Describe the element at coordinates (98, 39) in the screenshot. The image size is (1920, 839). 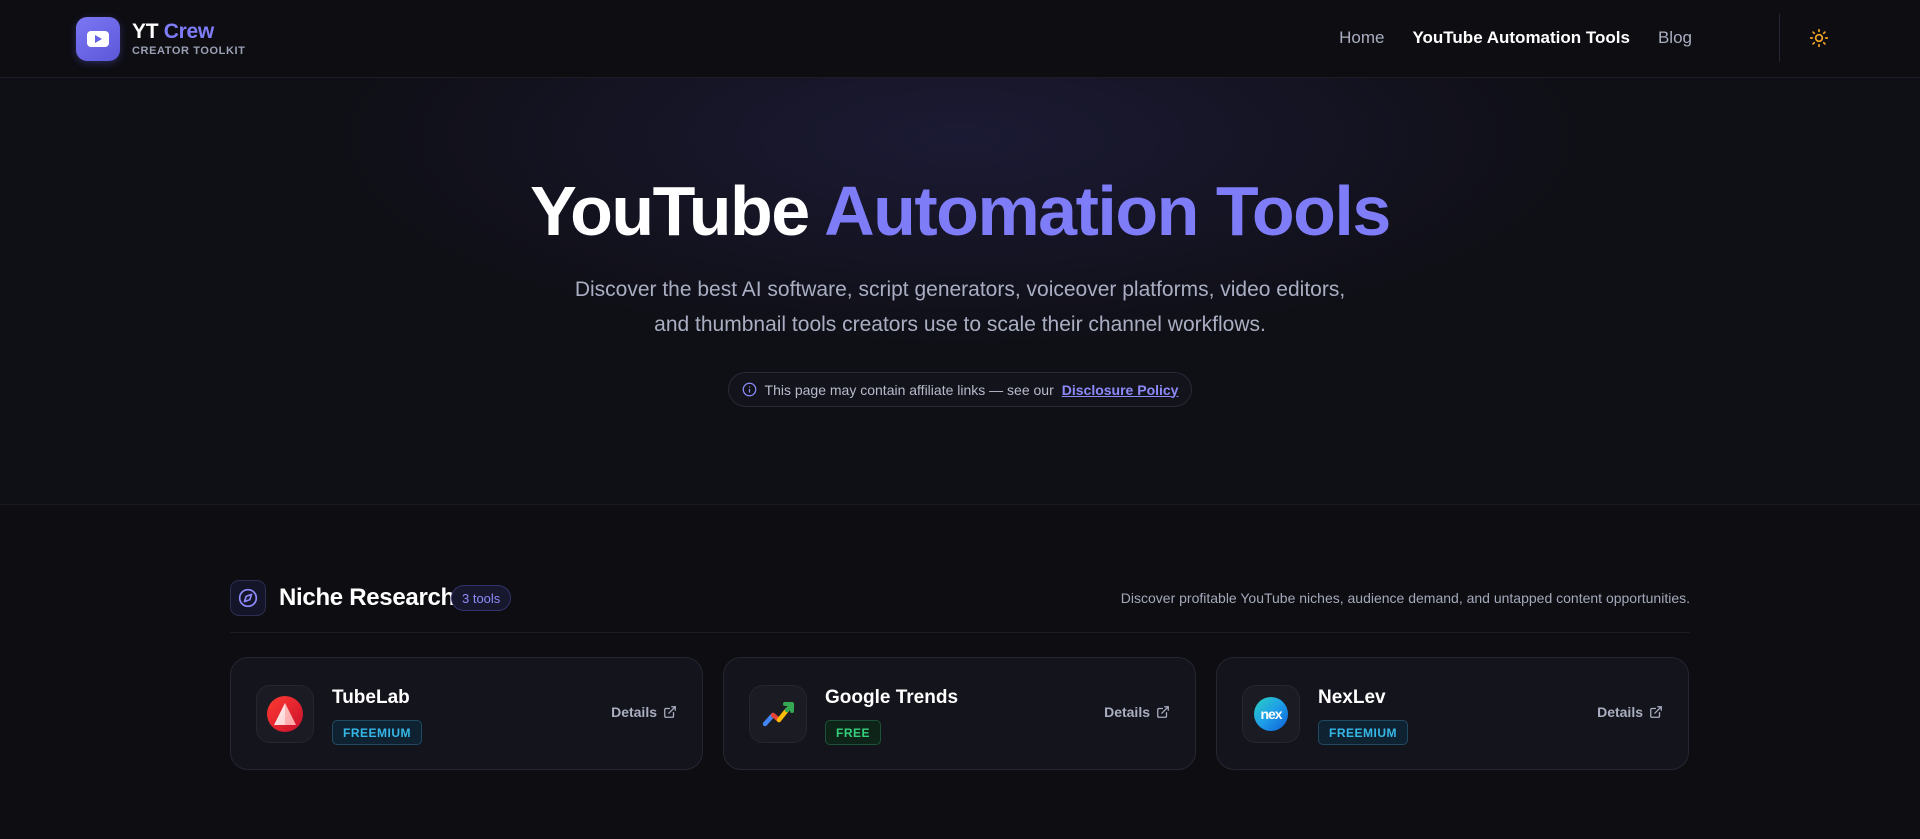
I see `youtube-play-icon` at that location.